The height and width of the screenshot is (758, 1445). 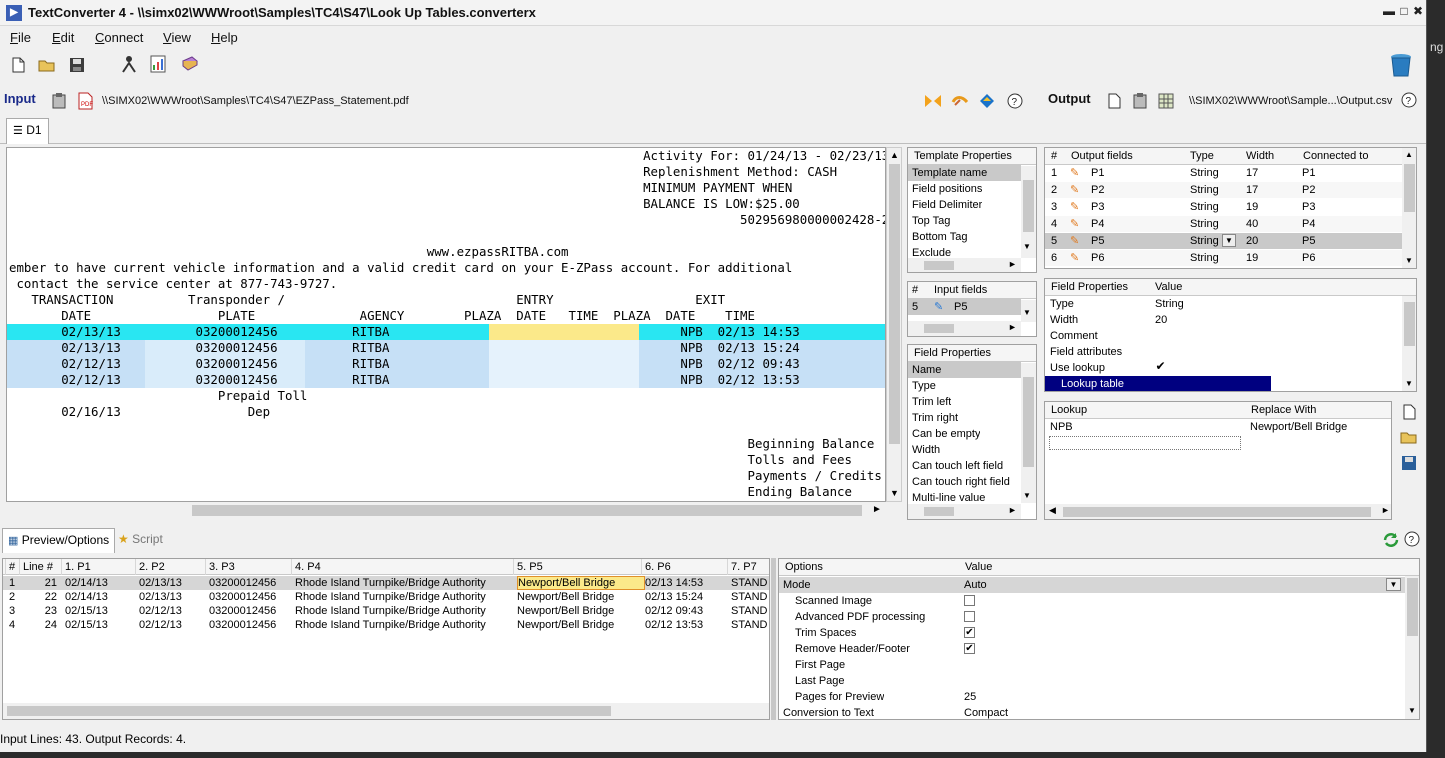 What do you see at coordinates (1092, 697) in the screenshot?
I see `option-row: Pages for Preview 25` at bounding box center [1092, 697].